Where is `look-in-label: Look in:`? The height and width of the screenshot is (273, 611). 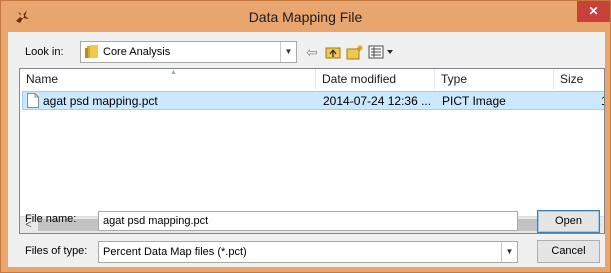
look-in-label: Look in: is located at coordinates (44, 52).